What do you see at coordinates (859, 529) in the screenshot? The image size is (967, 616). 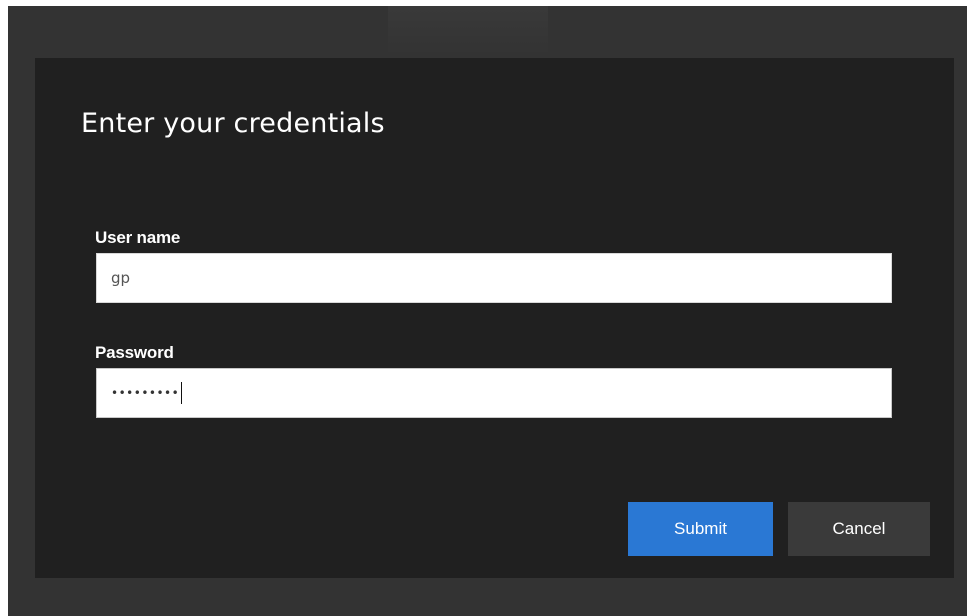 I see `cancel-button: Cancel` at bounding box center [859, 529].